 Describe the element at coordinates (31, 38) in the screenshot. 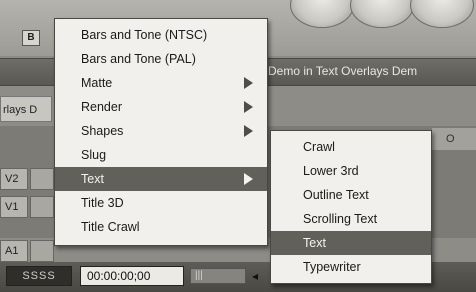

I see `generator-button: B` at that location.